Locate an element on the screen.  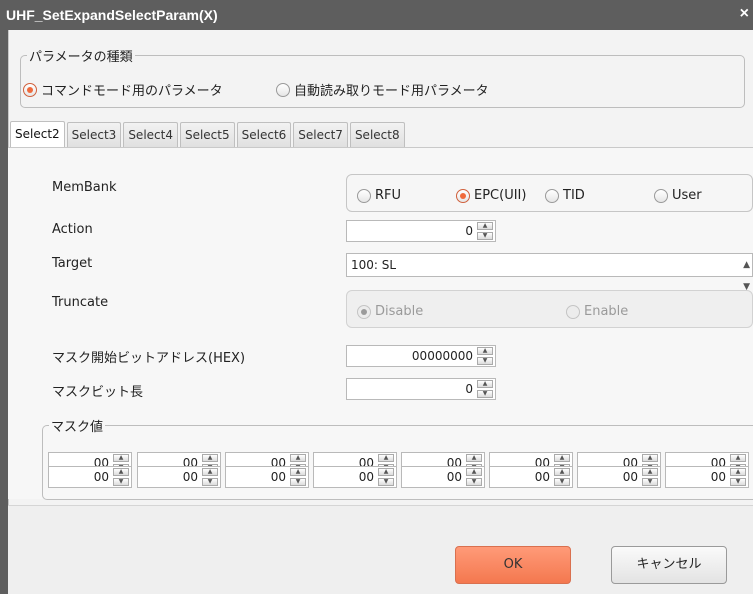
tab-select3: Select3 is located at coordinates (94, 134).